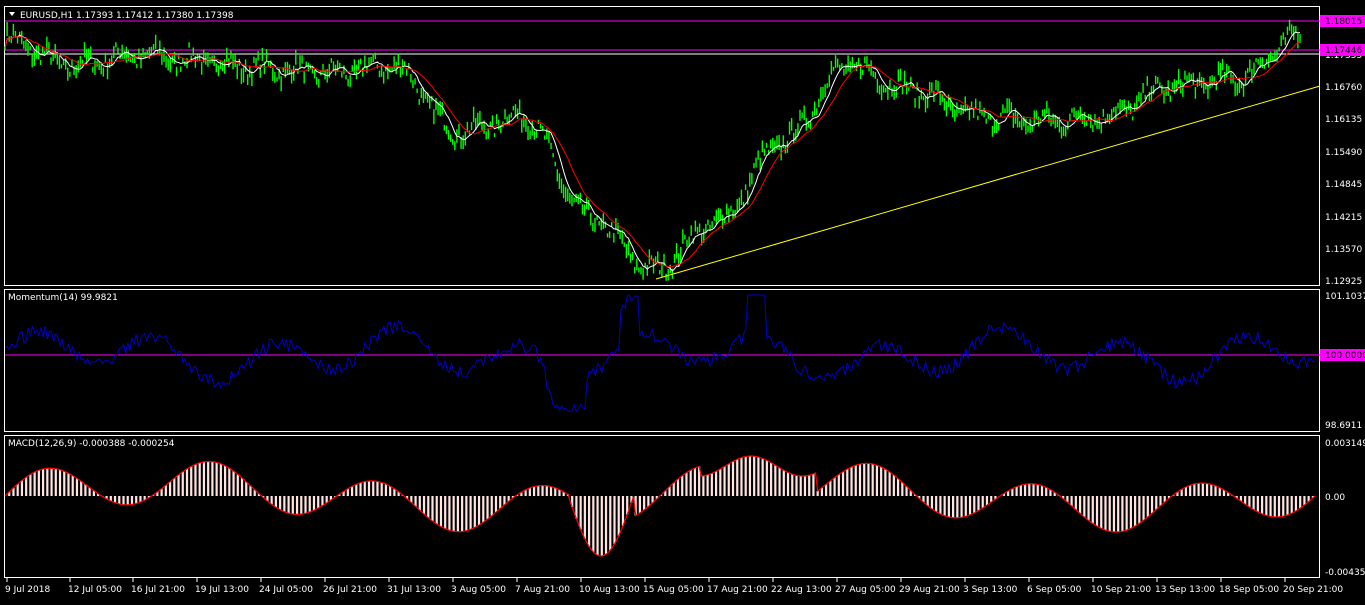  I want to click on time-label: 10 Sep 21:00, so click(1121, 590).